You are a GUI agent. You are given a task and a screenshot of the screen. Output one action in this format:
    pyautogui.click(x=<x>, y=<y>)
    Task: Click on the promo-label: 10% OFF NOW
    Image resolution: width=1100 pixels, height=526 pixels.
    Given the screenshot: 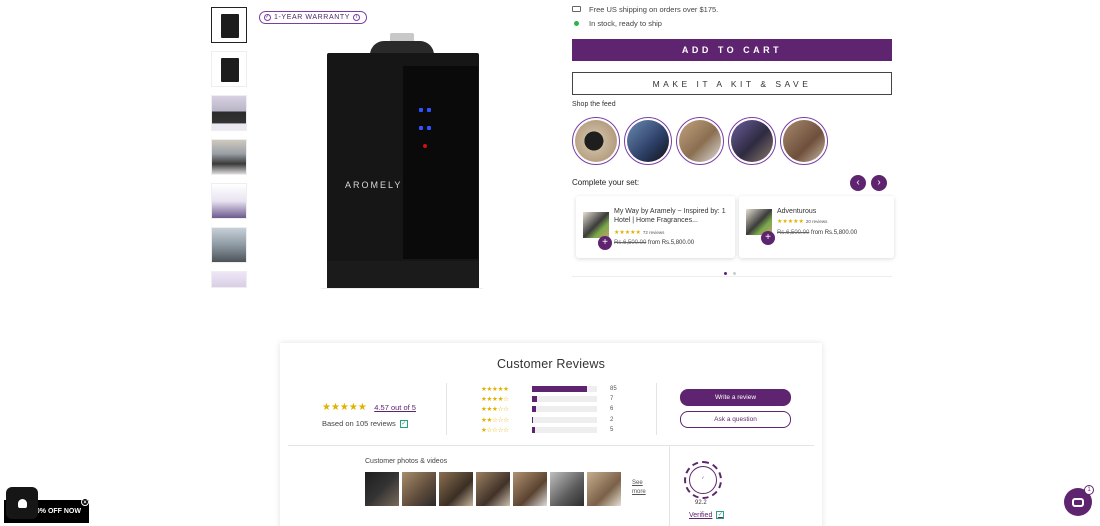 What is the action you would take?
    pyautogui.click(x=56, y=511)
    